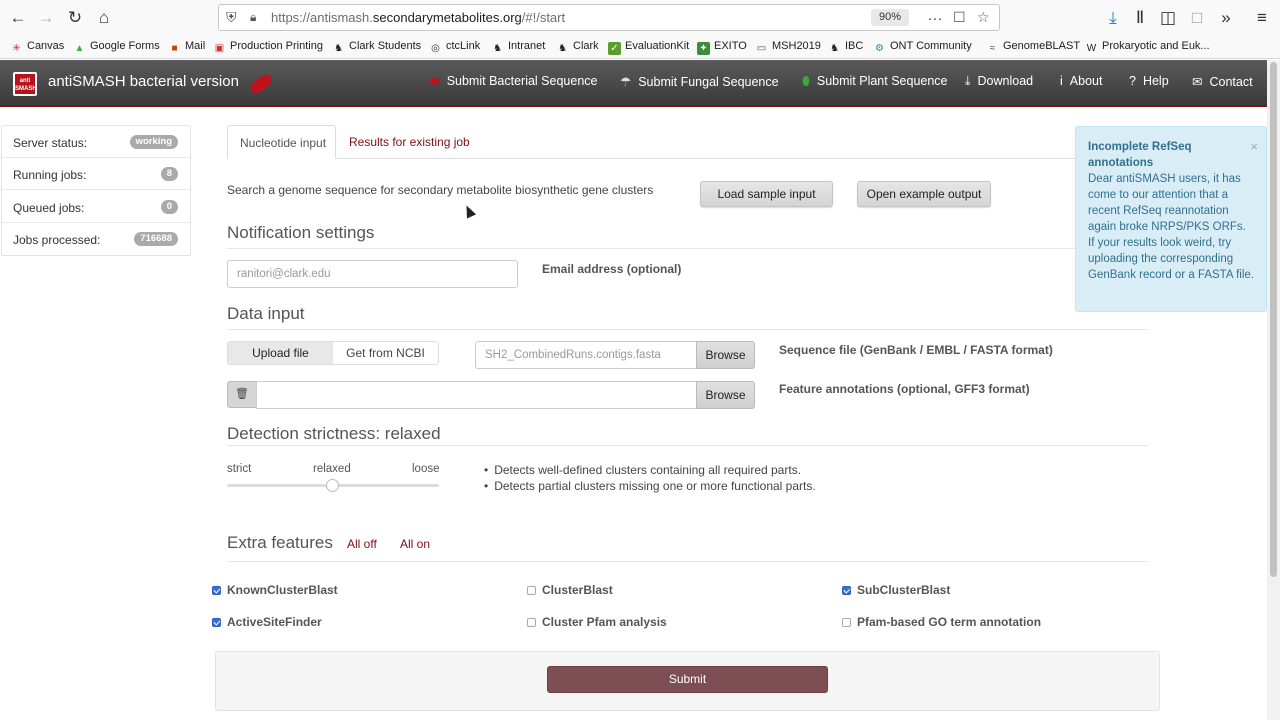  Describe the element at coordinates (409, 142) in the screenshot. I see `tab-results-existing-job: Results for existing job` at that location.